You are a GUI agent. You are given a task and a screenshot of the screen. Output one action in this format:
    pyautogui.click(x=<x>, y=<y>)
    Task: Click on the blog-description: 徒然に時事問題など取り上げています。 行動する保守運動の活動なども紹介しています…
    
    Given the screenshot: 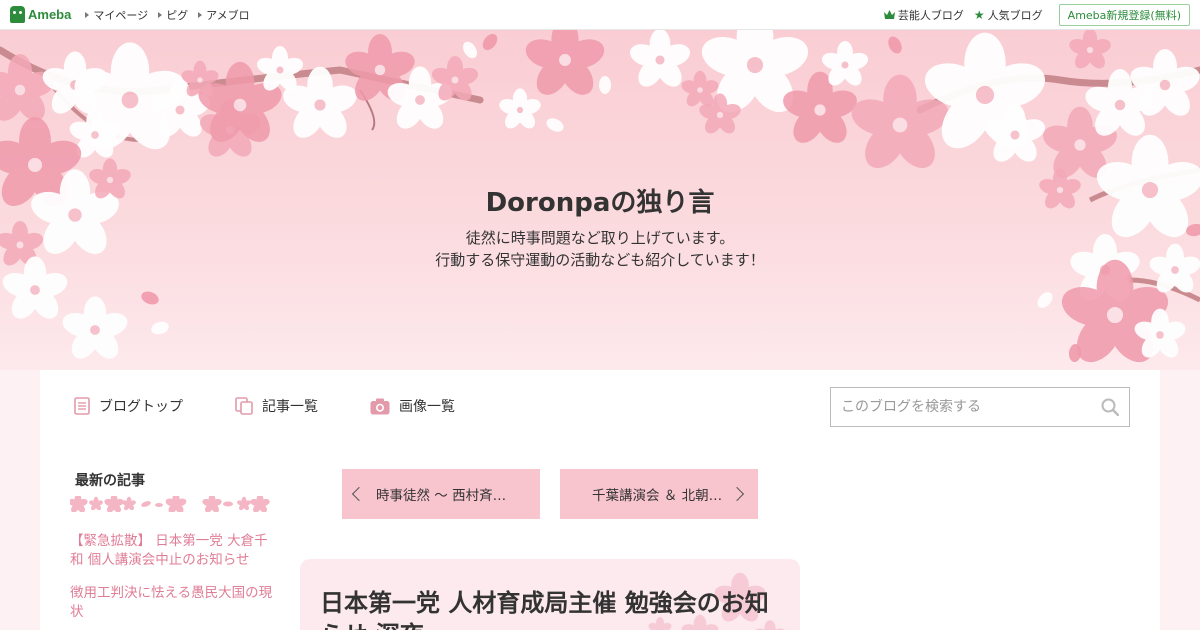 What is the action you would take?
    pyautogui.click(x=600, y=249)
    